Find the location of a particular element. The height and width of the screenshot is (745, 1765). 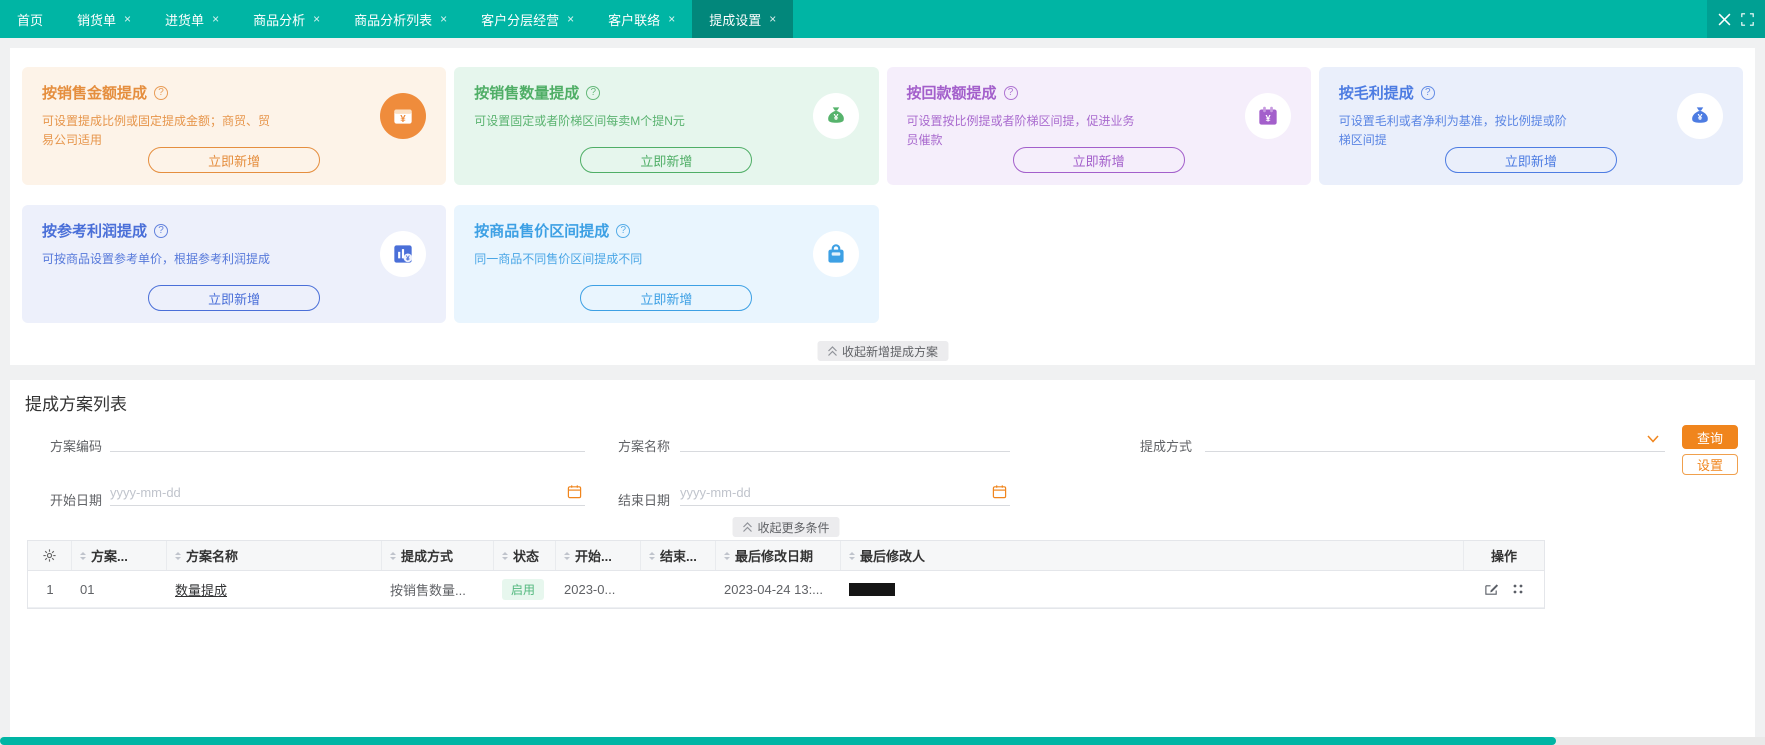

collapse-label: 收起新增提成方案 is located at coordinates (890, 351).